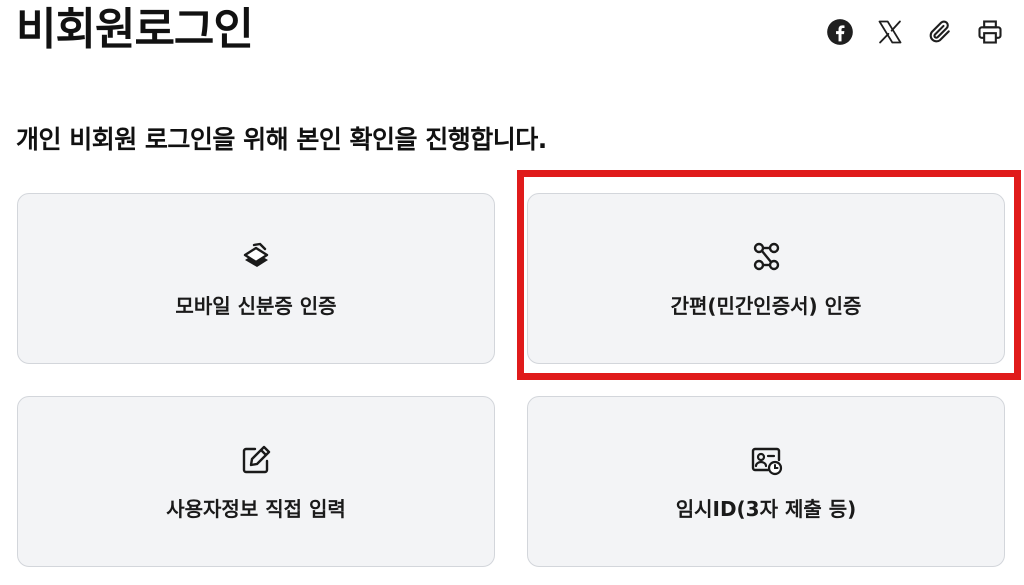  I want to click on printer-icon, so click(990, 32).